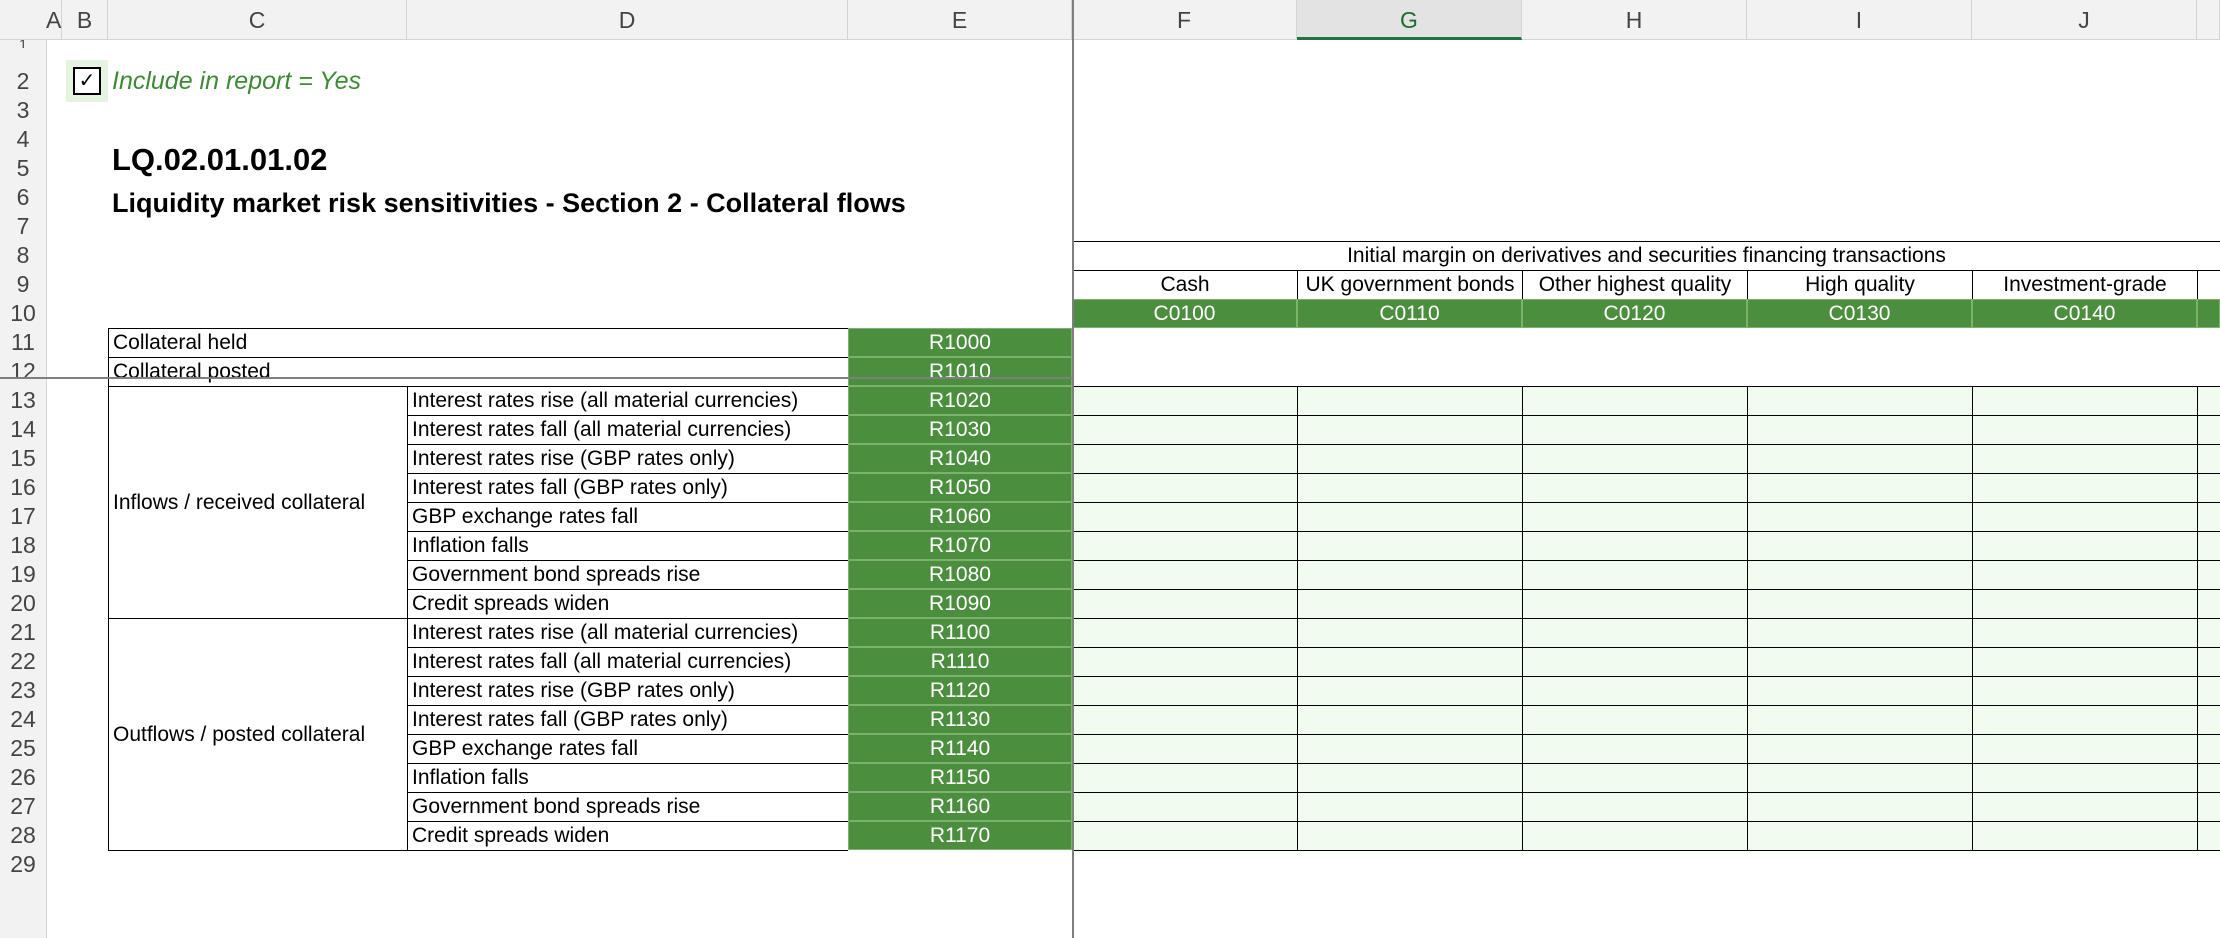 The width and height of the screenshot is (2220, 938). Describe the element at coordinates (23, 400) in the screenshot. I see `row-header-13: 13` at that location.